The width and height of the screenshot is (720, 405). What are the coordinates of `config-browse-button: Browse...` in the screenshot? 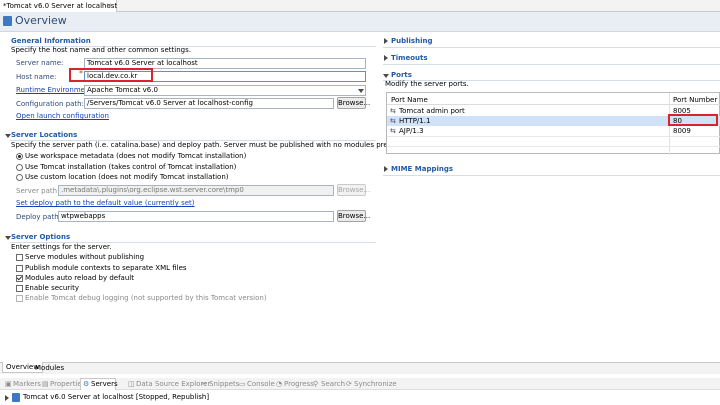 It's located at (353, 103).